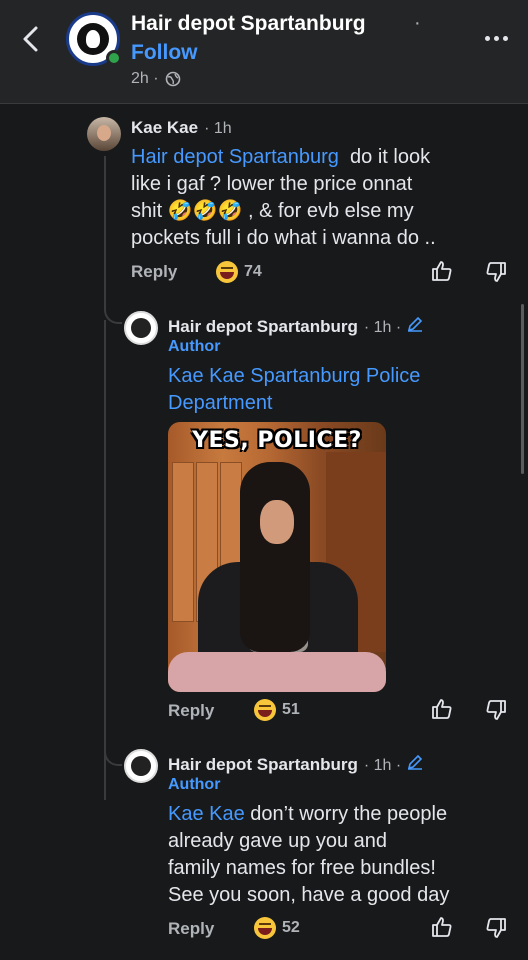  Describe the element at coordinates (291, 709) in the screenshot. I see `reaction-count: 51` at that location.